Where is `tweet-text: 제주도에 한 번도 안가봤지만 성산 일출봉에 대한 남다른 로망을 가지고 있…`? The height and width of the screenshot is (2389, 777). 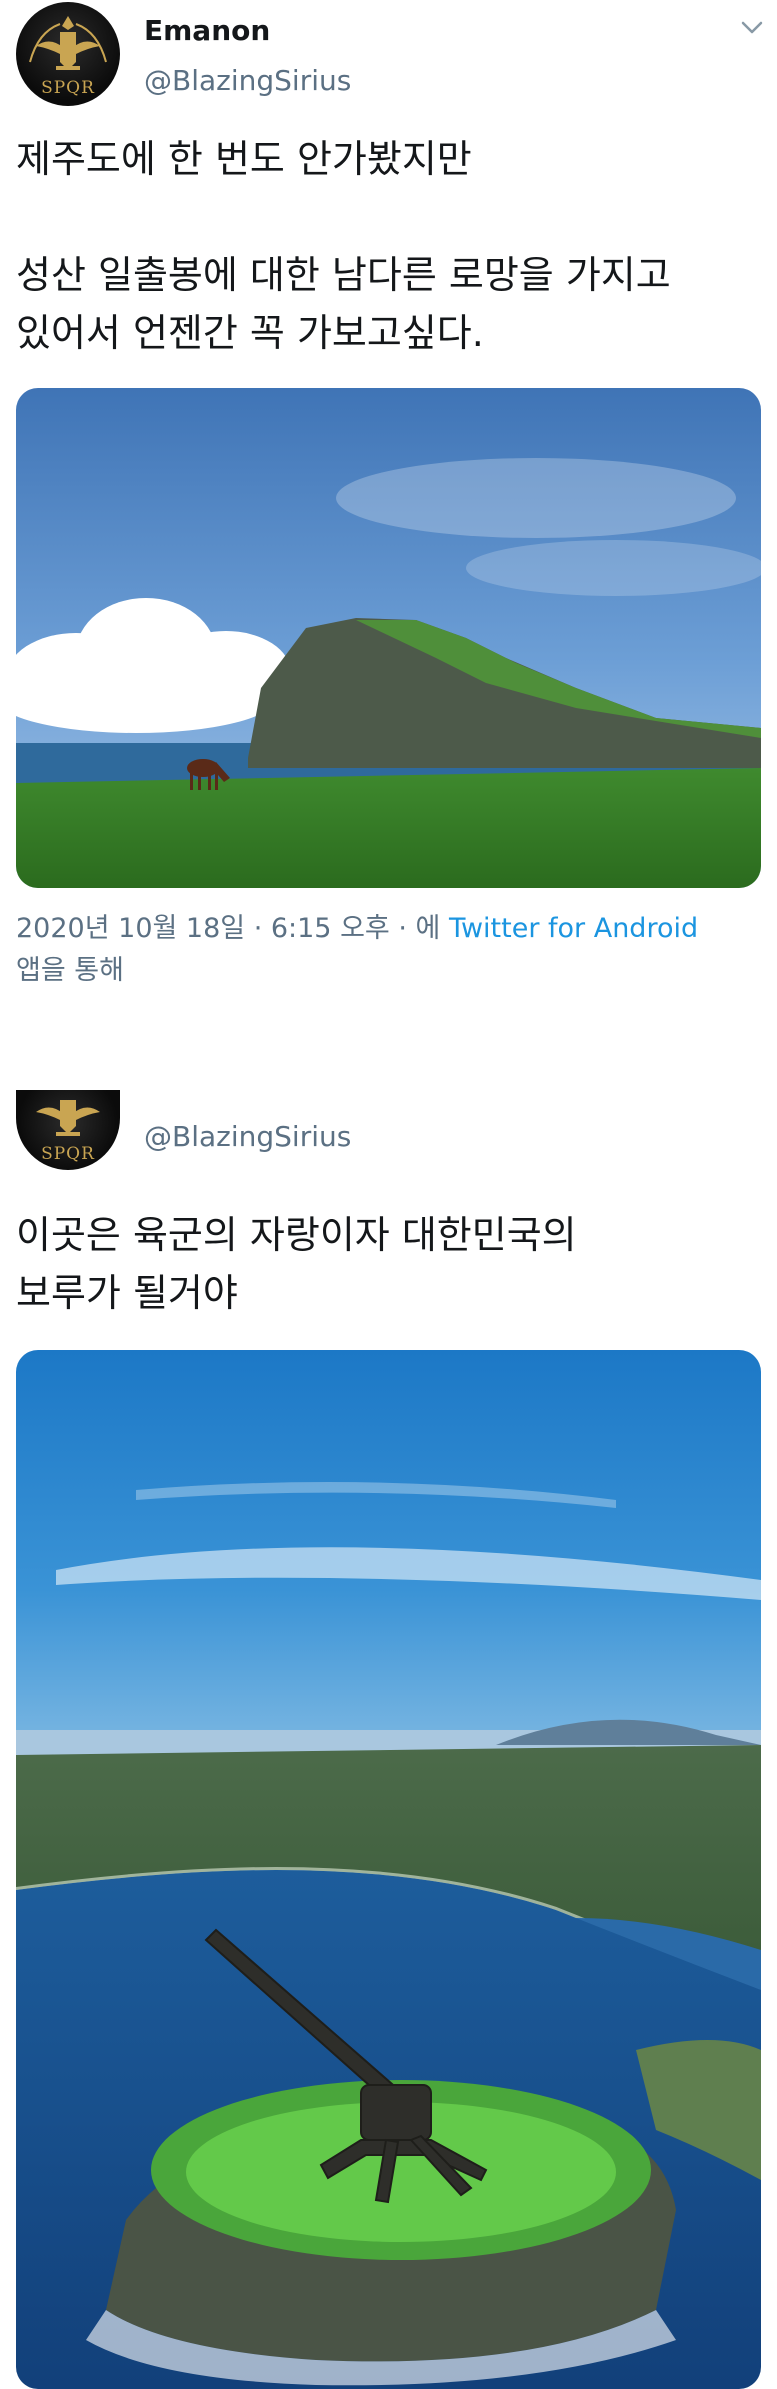
tweet-text: 제주도에 한 번도 안가봤지만 성산 일출봉에 대한 남다른 로망을 가지고 있… is located at coordinates (343, 246).